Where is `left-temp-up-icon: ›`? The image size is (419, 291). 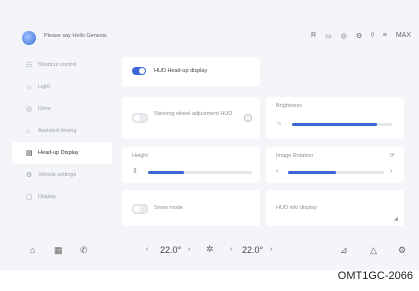
left-temp-up-icon: › is located at coordinates (189, 249).